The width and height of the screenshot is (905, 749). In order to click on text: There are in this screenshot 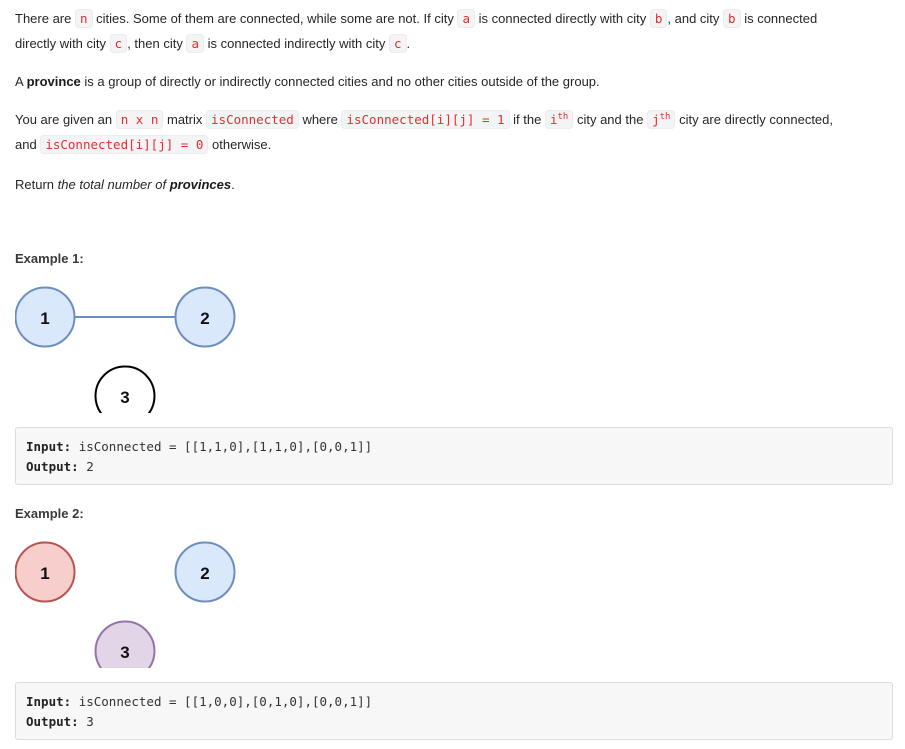, I will do `click(43, 18)`.